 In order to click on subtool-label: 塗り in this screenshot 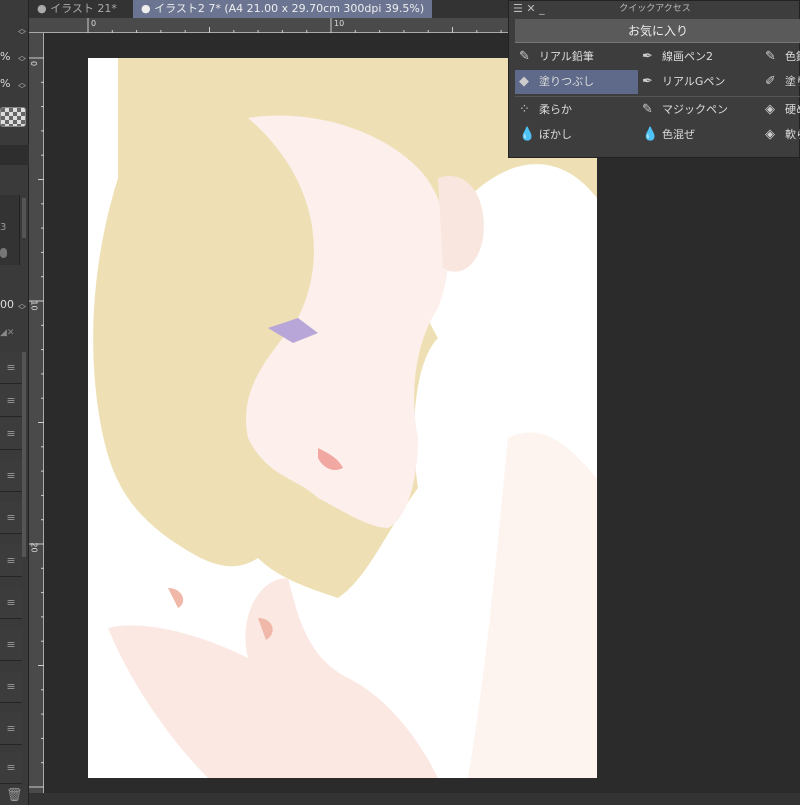, I will do `click(792, 81)`.